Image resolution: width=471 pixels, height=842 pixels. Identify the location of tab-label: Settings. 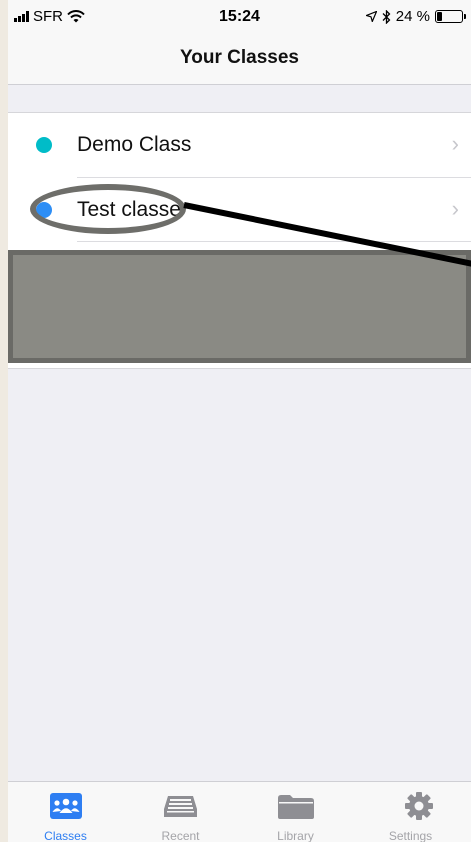
(410, 835).